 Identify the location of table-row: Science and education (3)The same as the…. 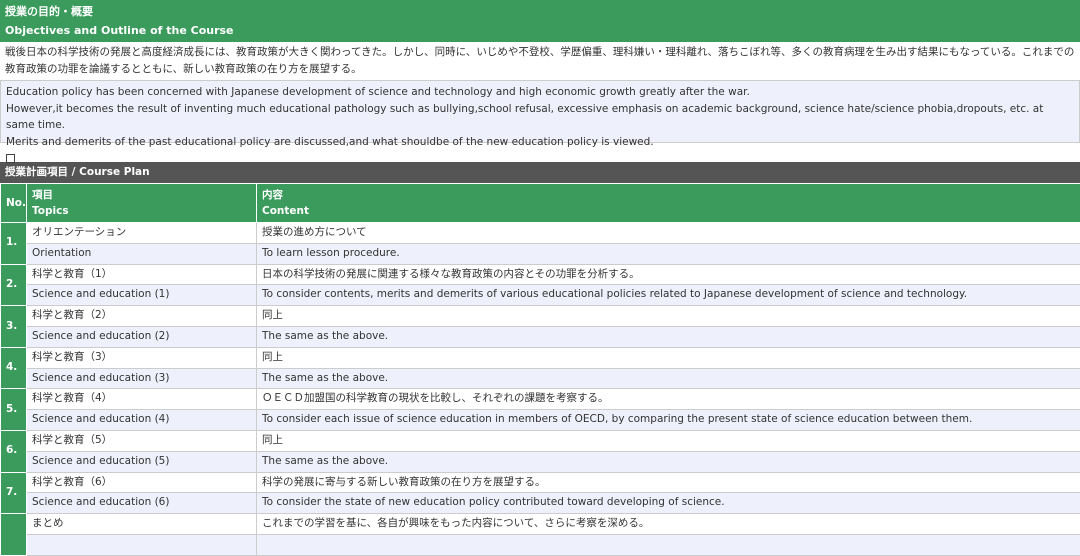
(540, 378).